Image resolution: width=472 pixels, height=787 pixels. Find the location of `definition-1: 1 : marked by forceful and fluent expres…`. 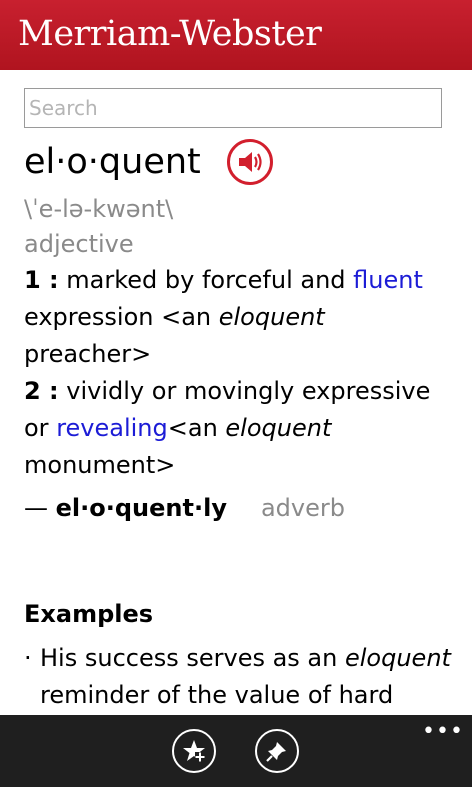

definition-1: 1 : marked by forceful and fluent expres… is located at coordinates (239, 317).